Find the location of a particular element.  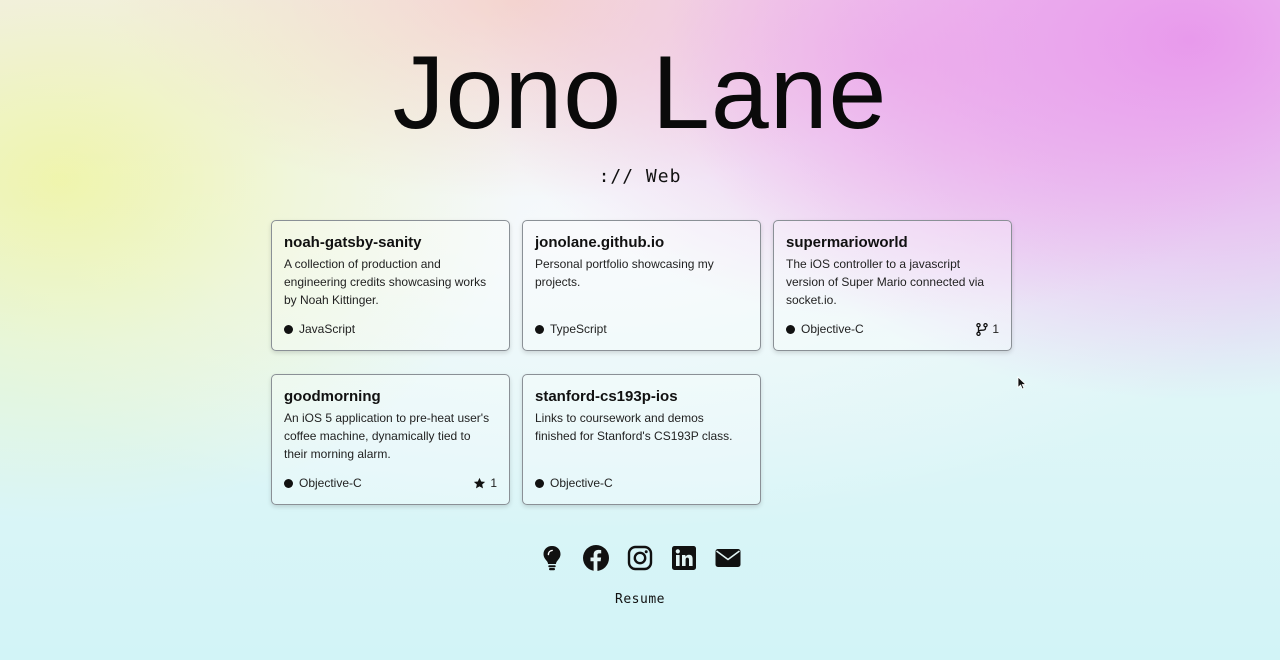

linkedin-icon is located at coordinates (684, 558).